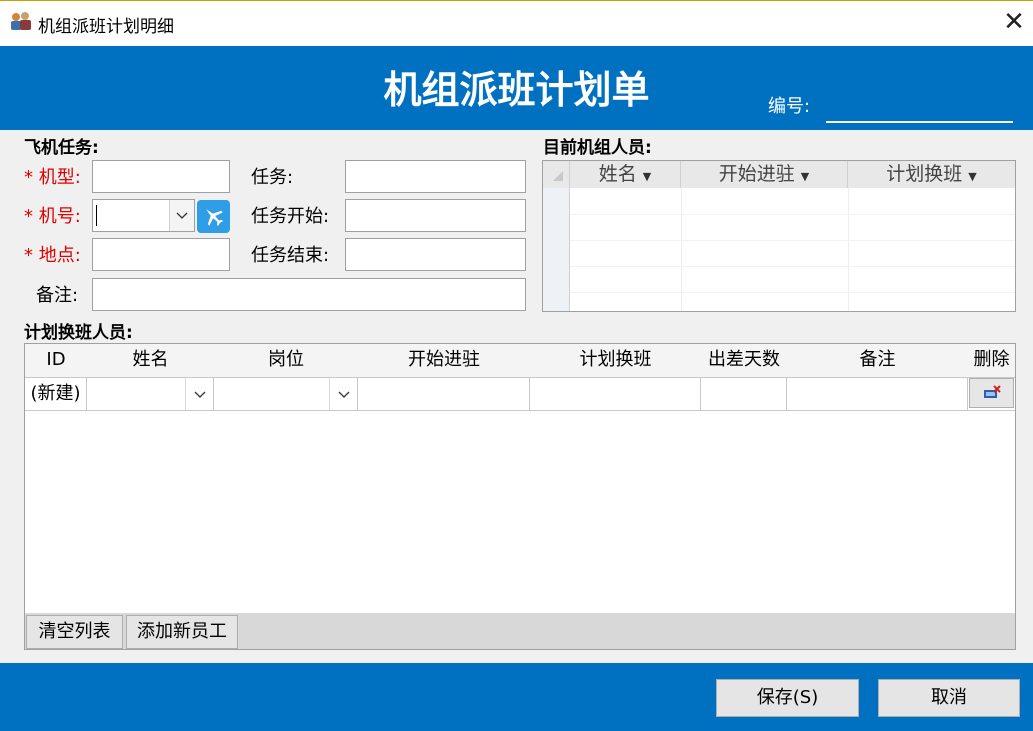 The height and width of the screenshot is (731, 1033). What do you see at coordinates (597, 148) in the screenshot?
I see `current-crew-label: 目前机组人员:` at bounding box center [597, 148].